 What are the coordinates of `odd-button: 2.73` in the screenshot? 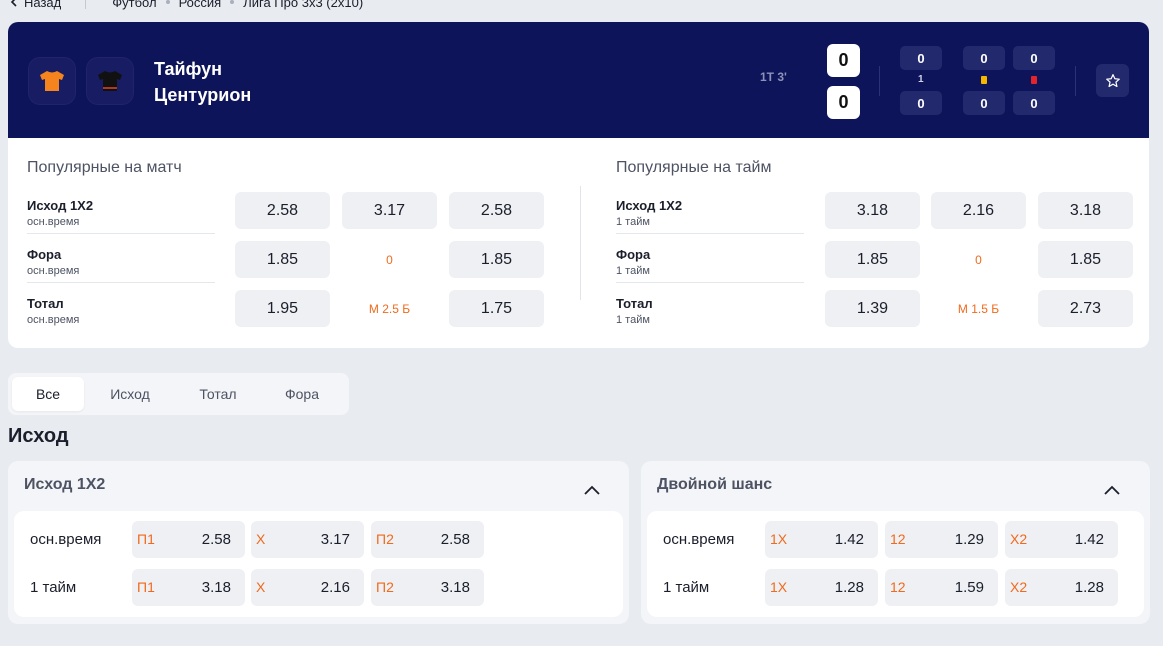 It's located at (1085, 308).